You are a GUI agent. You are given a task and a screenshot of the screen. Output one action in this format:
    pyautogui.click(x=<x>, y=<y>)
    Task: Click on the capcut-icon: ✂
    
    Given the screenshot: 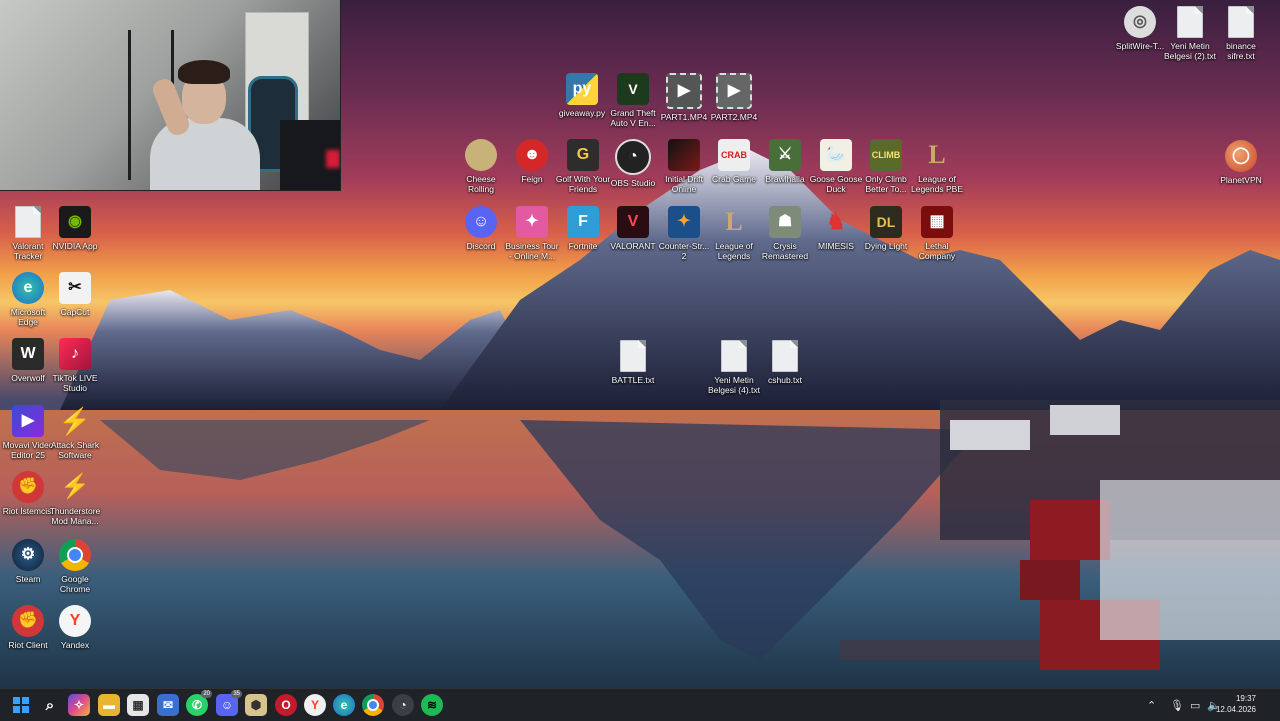 What is the action you would take?
    pyautogui.click(x=75, y=288)
    